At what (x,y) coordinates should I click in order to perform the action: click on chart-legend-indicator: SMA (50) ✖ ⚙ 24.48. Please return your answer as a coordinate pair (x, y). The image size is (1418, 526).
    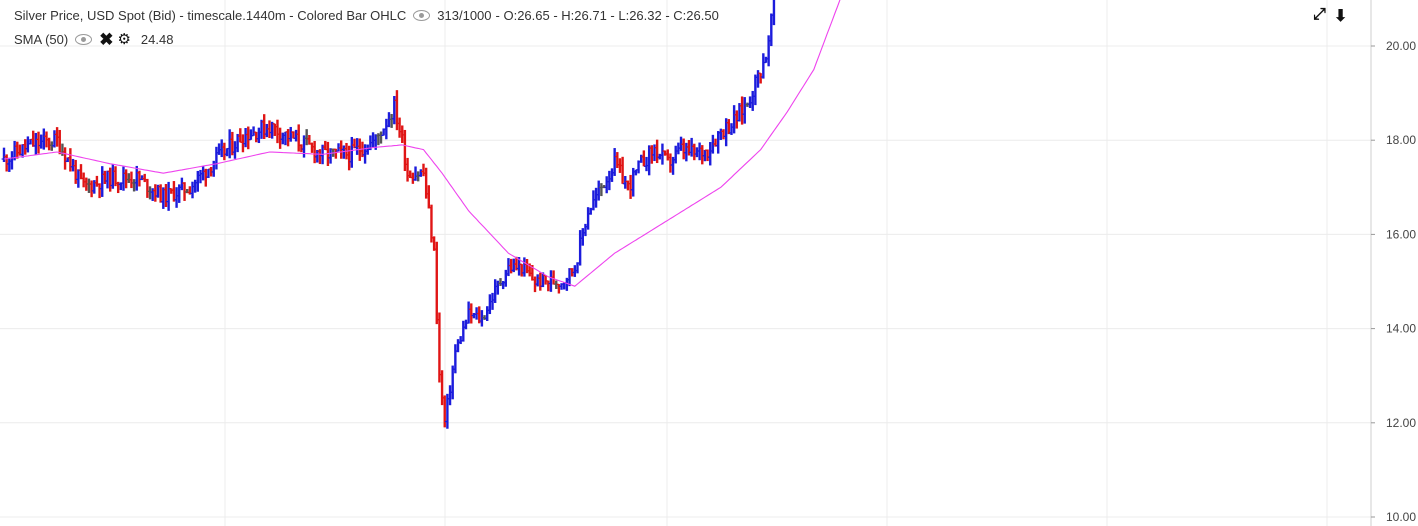
    Looking at the image, I should click on (94, 39).